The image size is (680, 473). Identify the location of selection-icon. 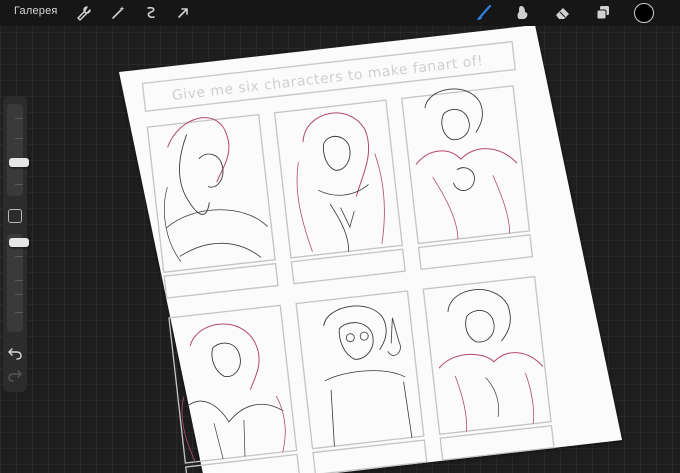
(151, 13).